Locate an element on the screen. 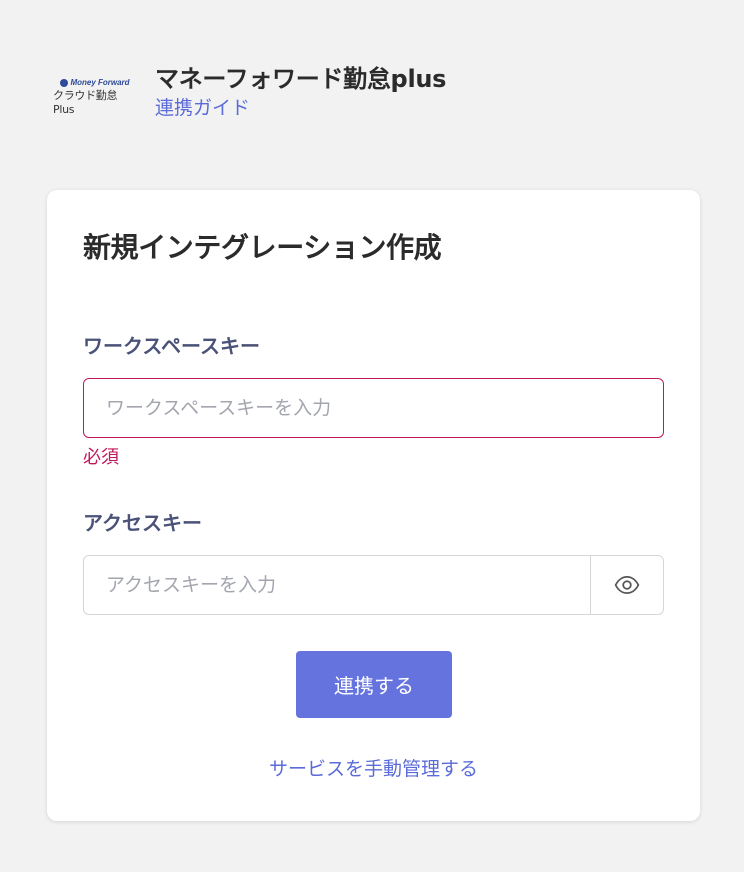  app-logo: Money Forward クラウド勤怠Plus is located at coordinates (95, 96).